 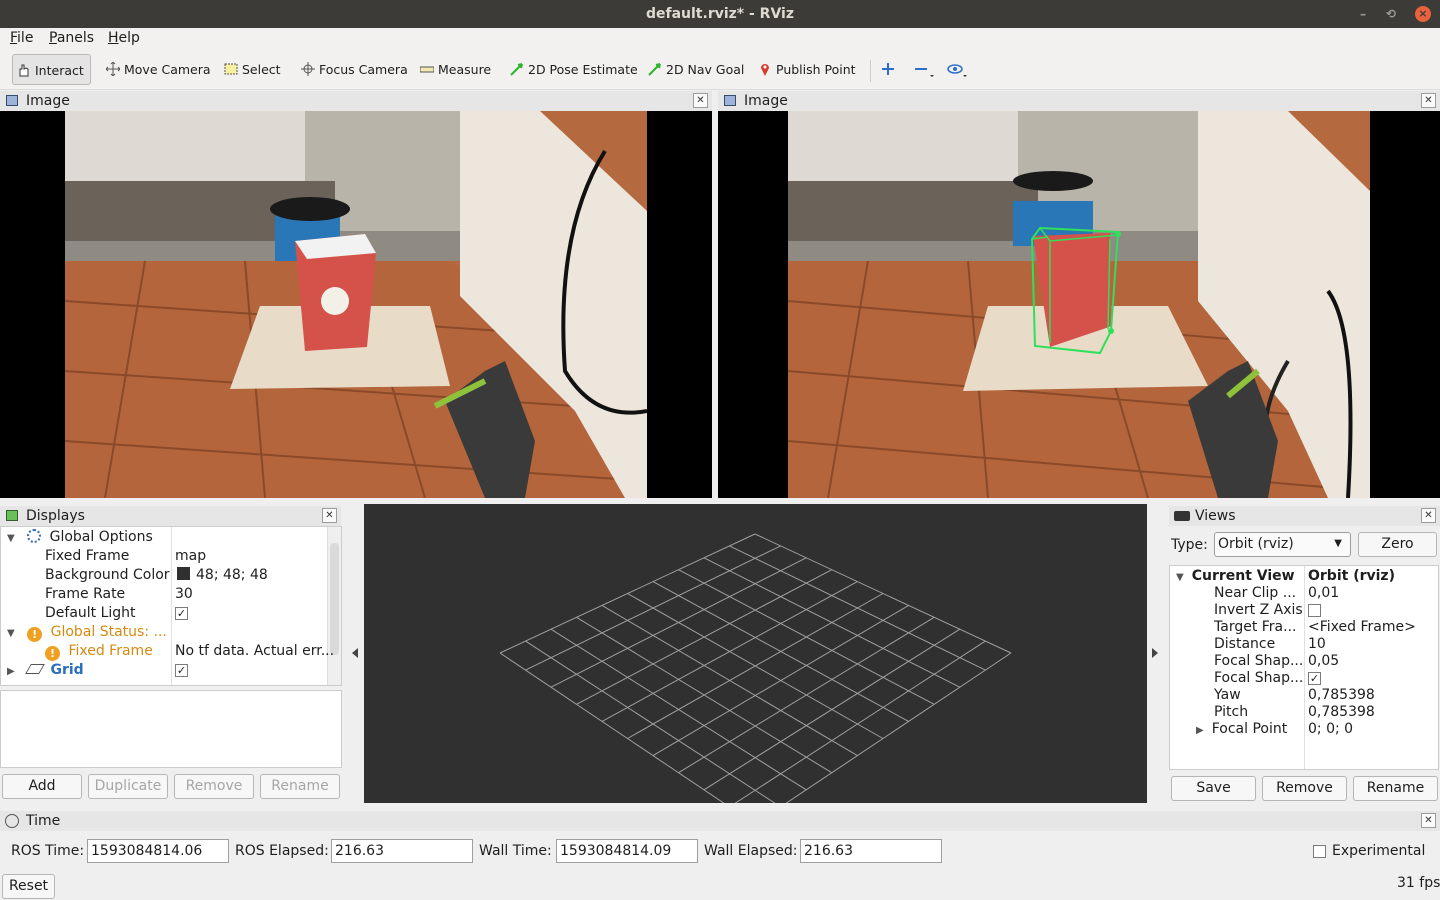 I want to click on 2d-pose-estimate-tool-button: 2D Pose Estimate, so click(x=572, y=69).